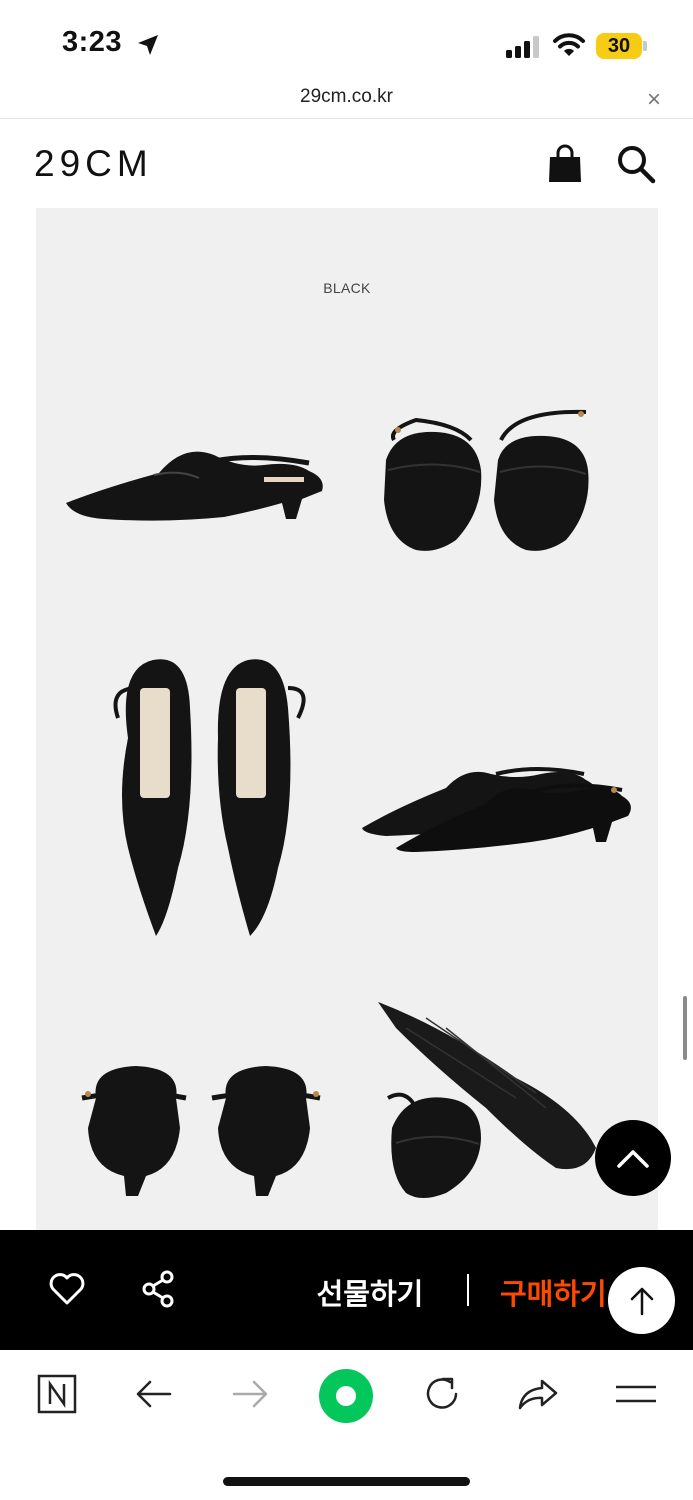 This screenshot has width=693, height=1500. I want to click on shopping-bag-icon, so click(565, 164).